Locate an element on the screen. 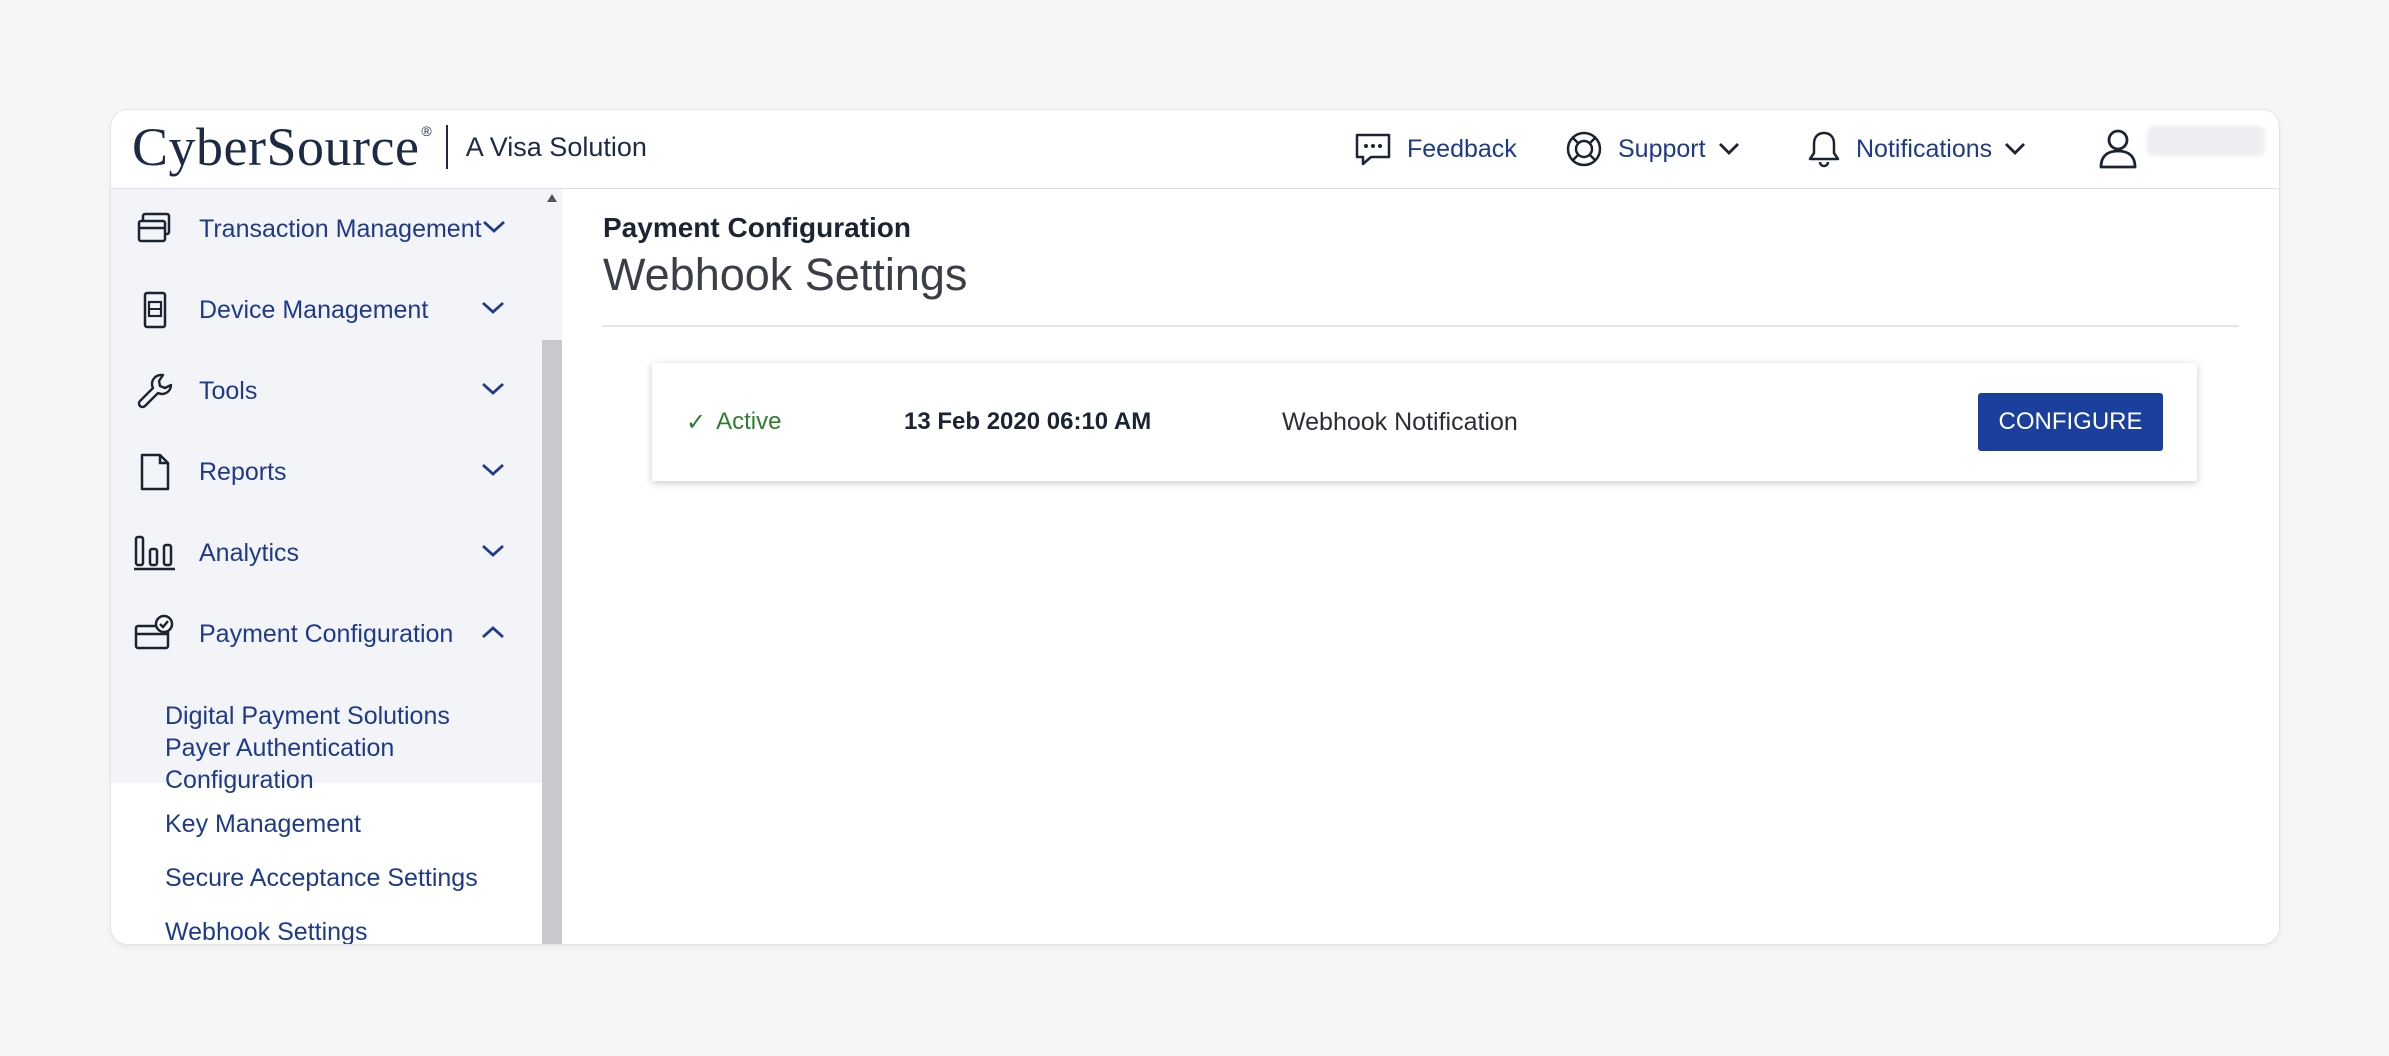 The height and width of the screenshot is (1056, 2389). notifications-menu: Notifications is located at coordinates (1916, 149).